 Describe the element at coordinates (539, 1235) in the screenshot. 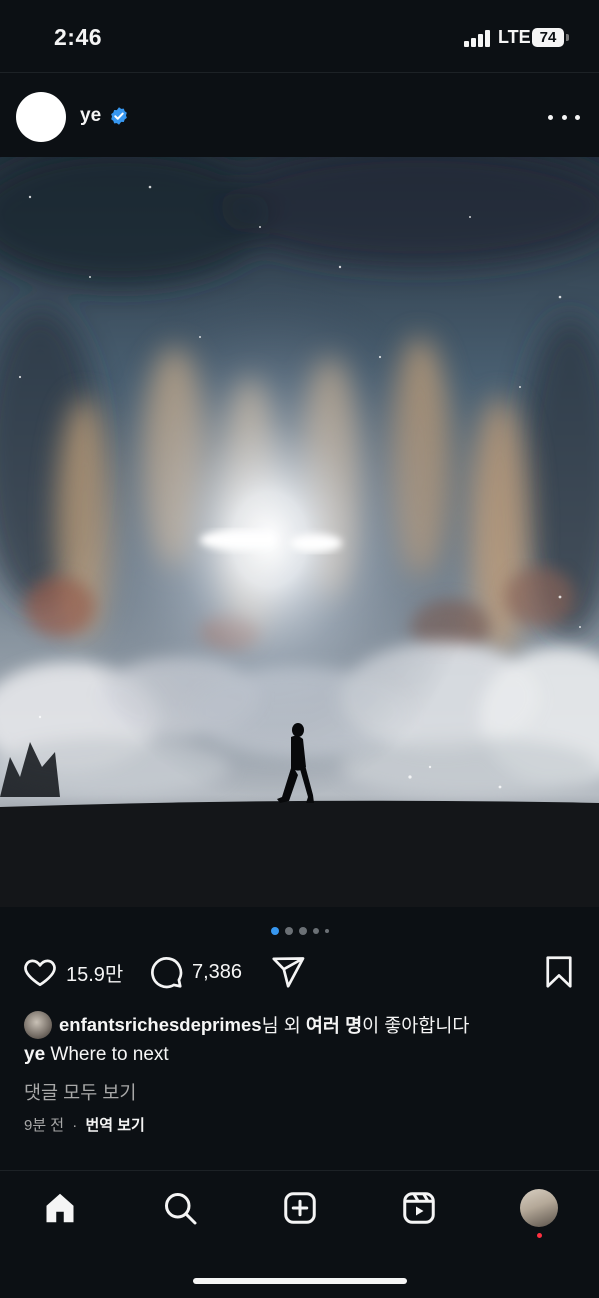

I see `notification-dot` at that location.